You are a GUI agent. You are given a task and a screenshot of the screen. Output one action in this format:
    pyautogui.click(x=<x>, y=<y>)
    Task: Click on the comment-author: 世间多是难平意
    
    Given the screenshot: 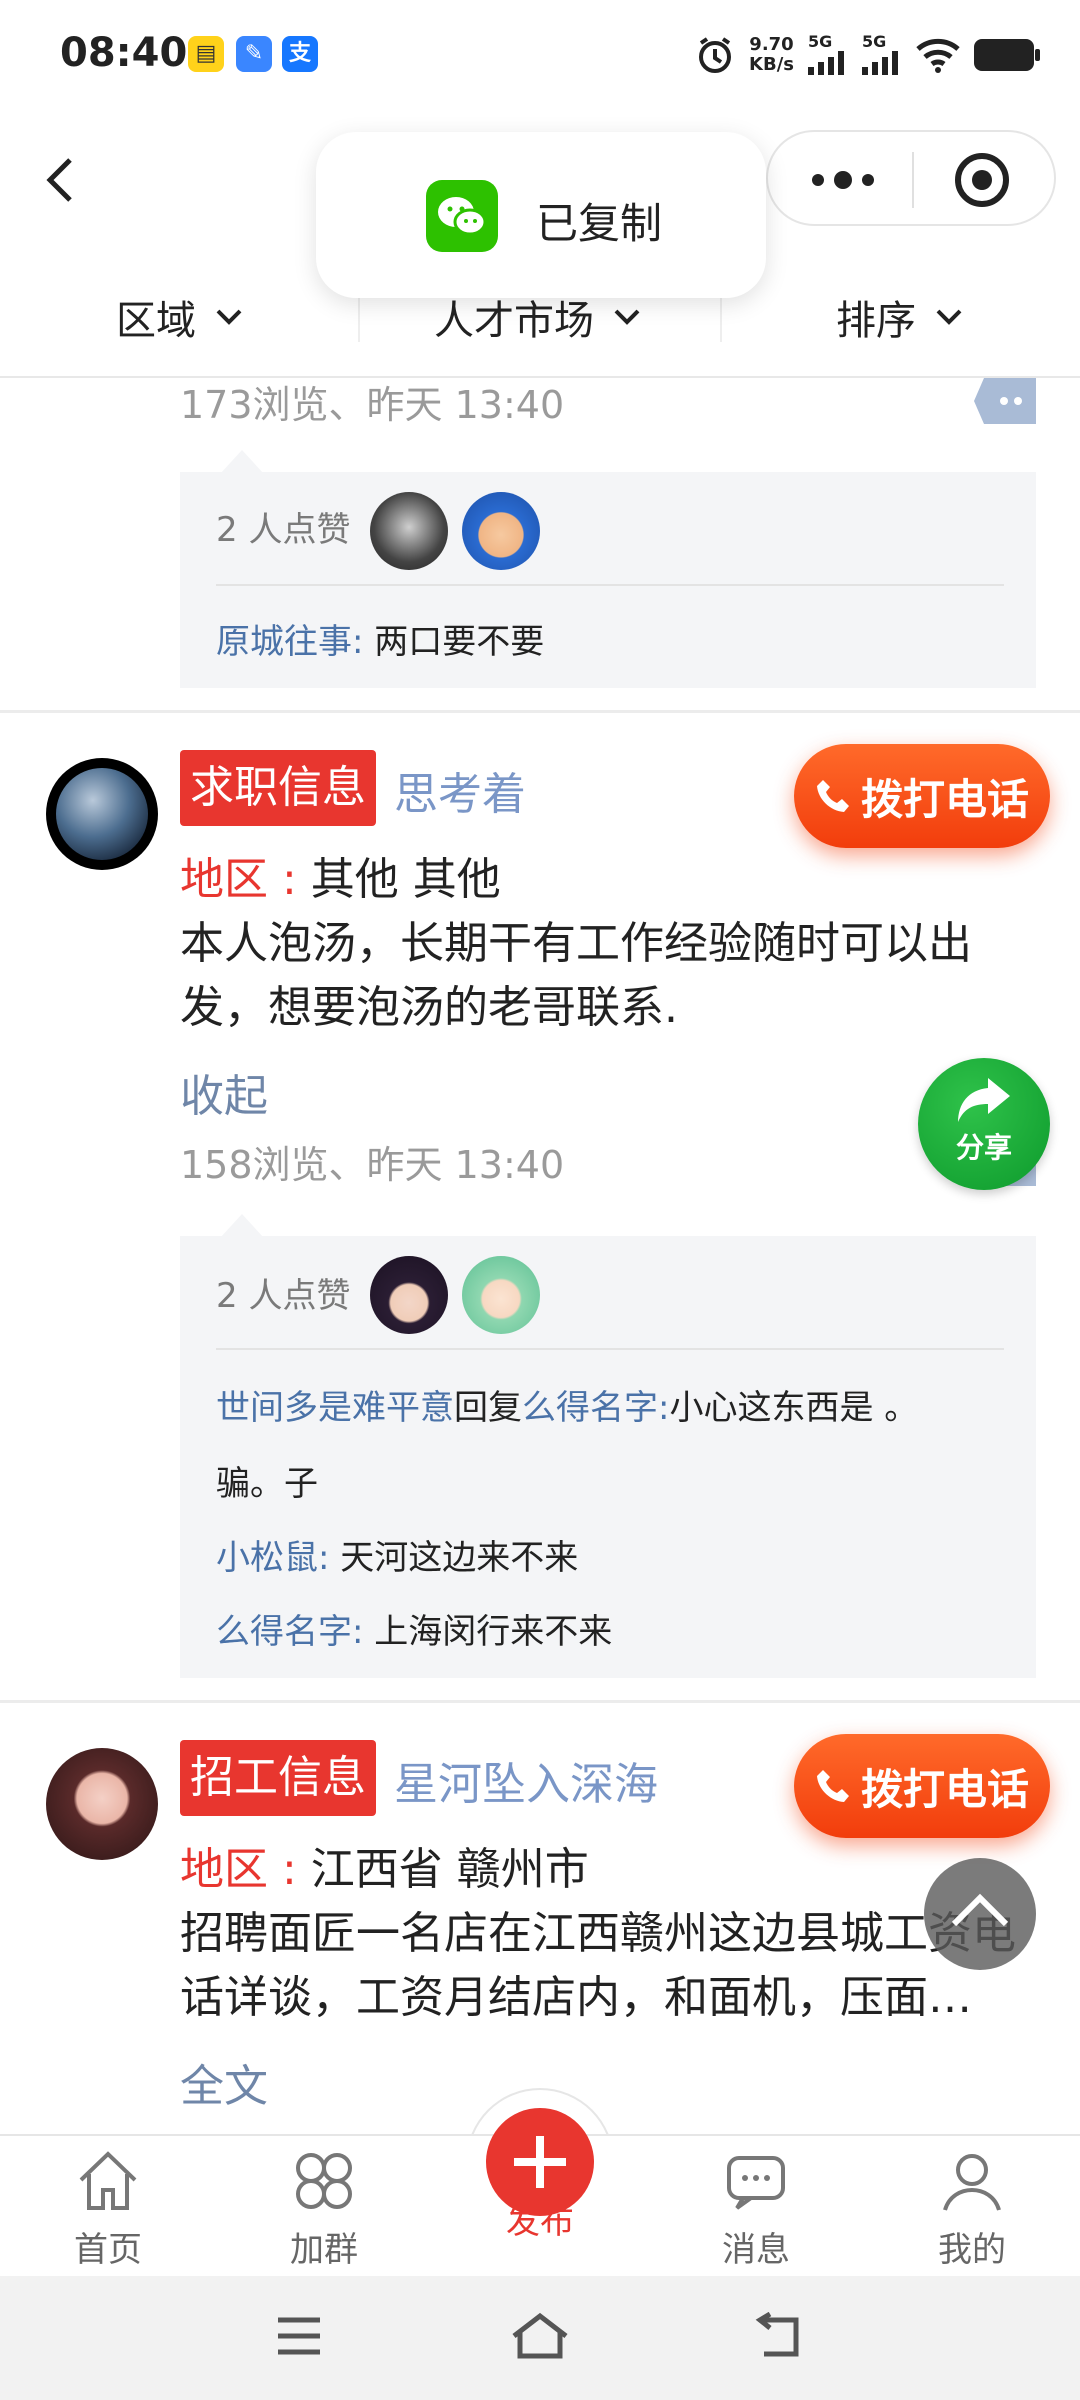 What is the action you would take?
    pyautogui.click(x=335, y=1408)
    